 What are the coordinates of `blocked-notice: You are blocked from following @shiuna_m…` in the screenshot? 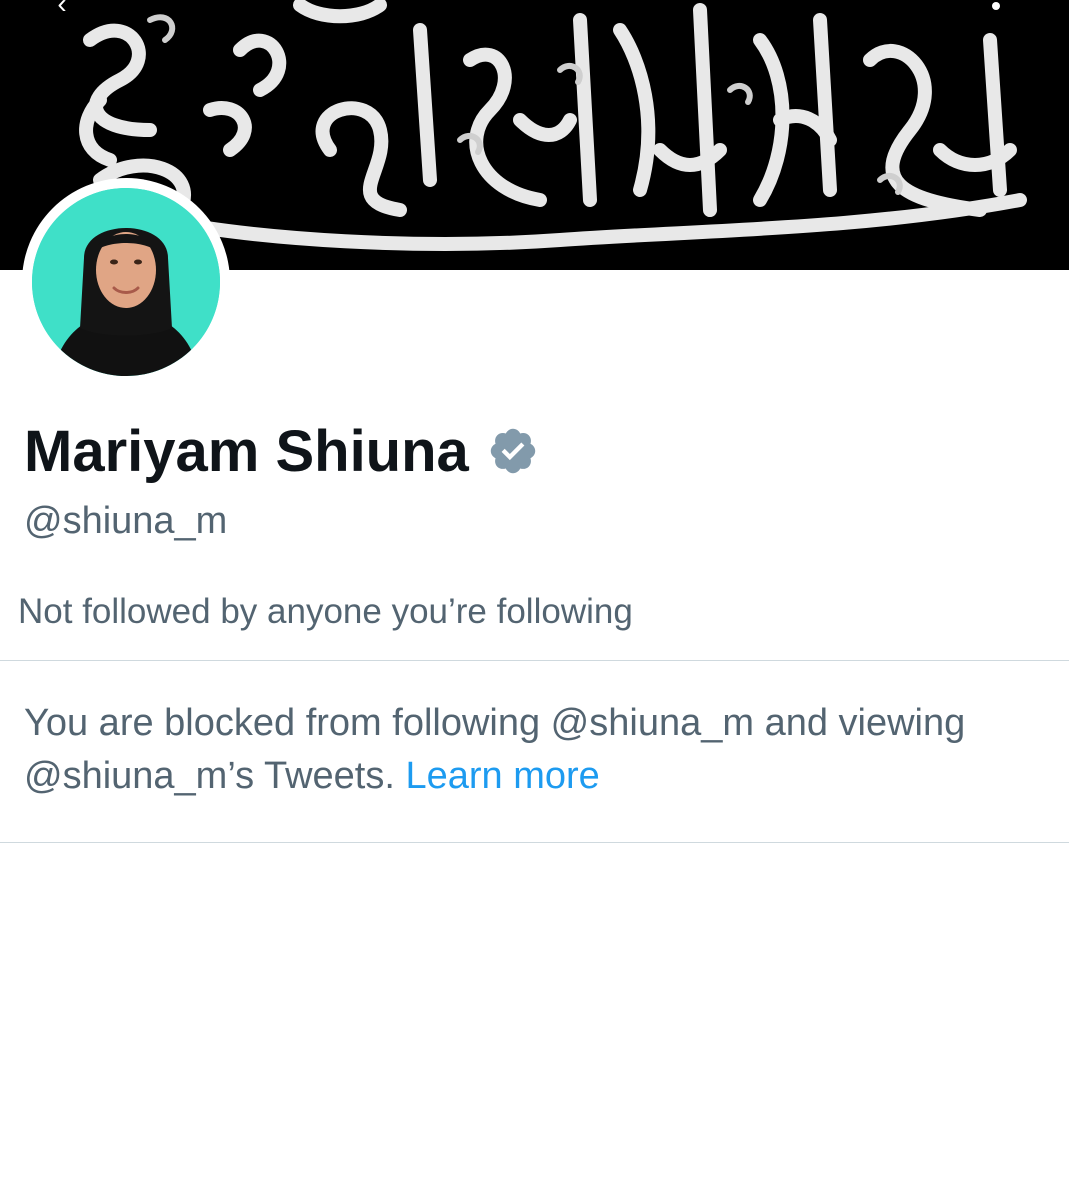 It's located at (534, 750).